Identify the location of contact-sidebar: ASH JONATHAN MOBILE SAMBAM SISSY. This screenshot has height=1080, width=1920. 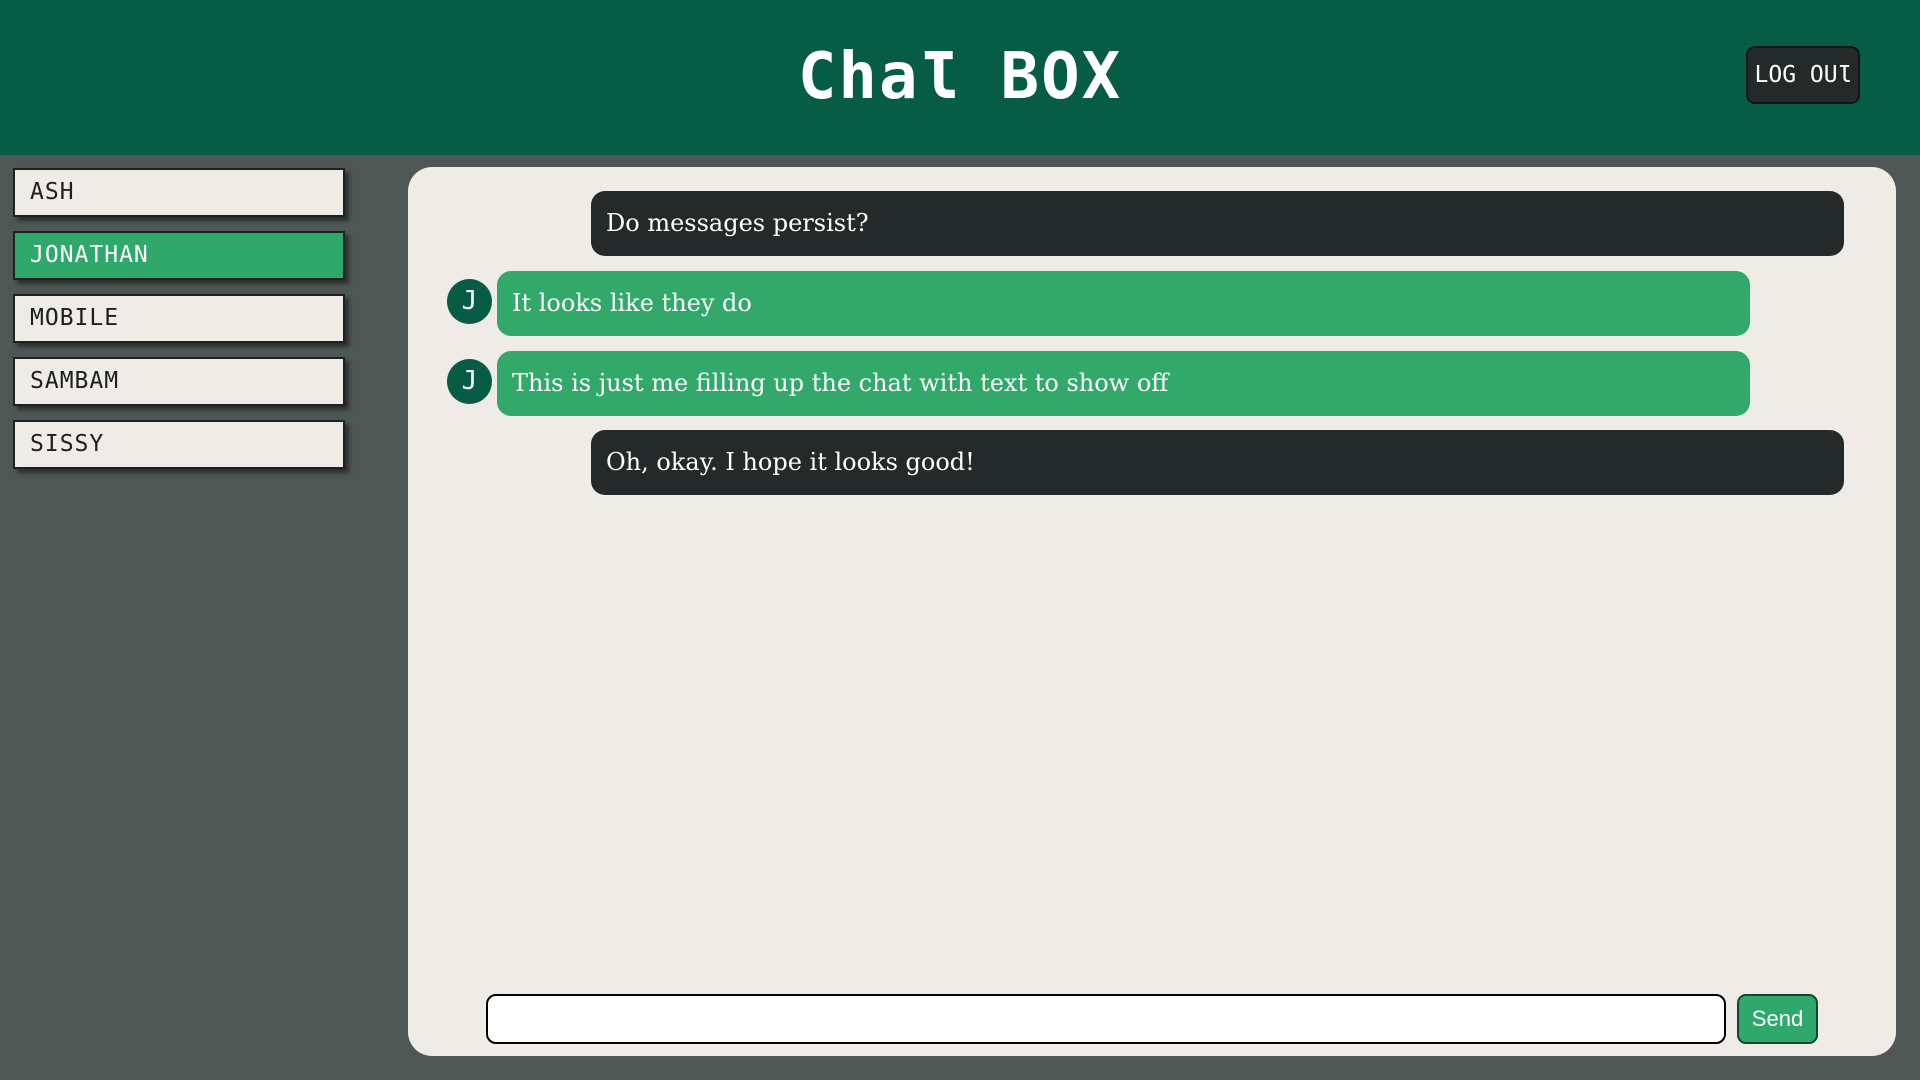
(179, 325).